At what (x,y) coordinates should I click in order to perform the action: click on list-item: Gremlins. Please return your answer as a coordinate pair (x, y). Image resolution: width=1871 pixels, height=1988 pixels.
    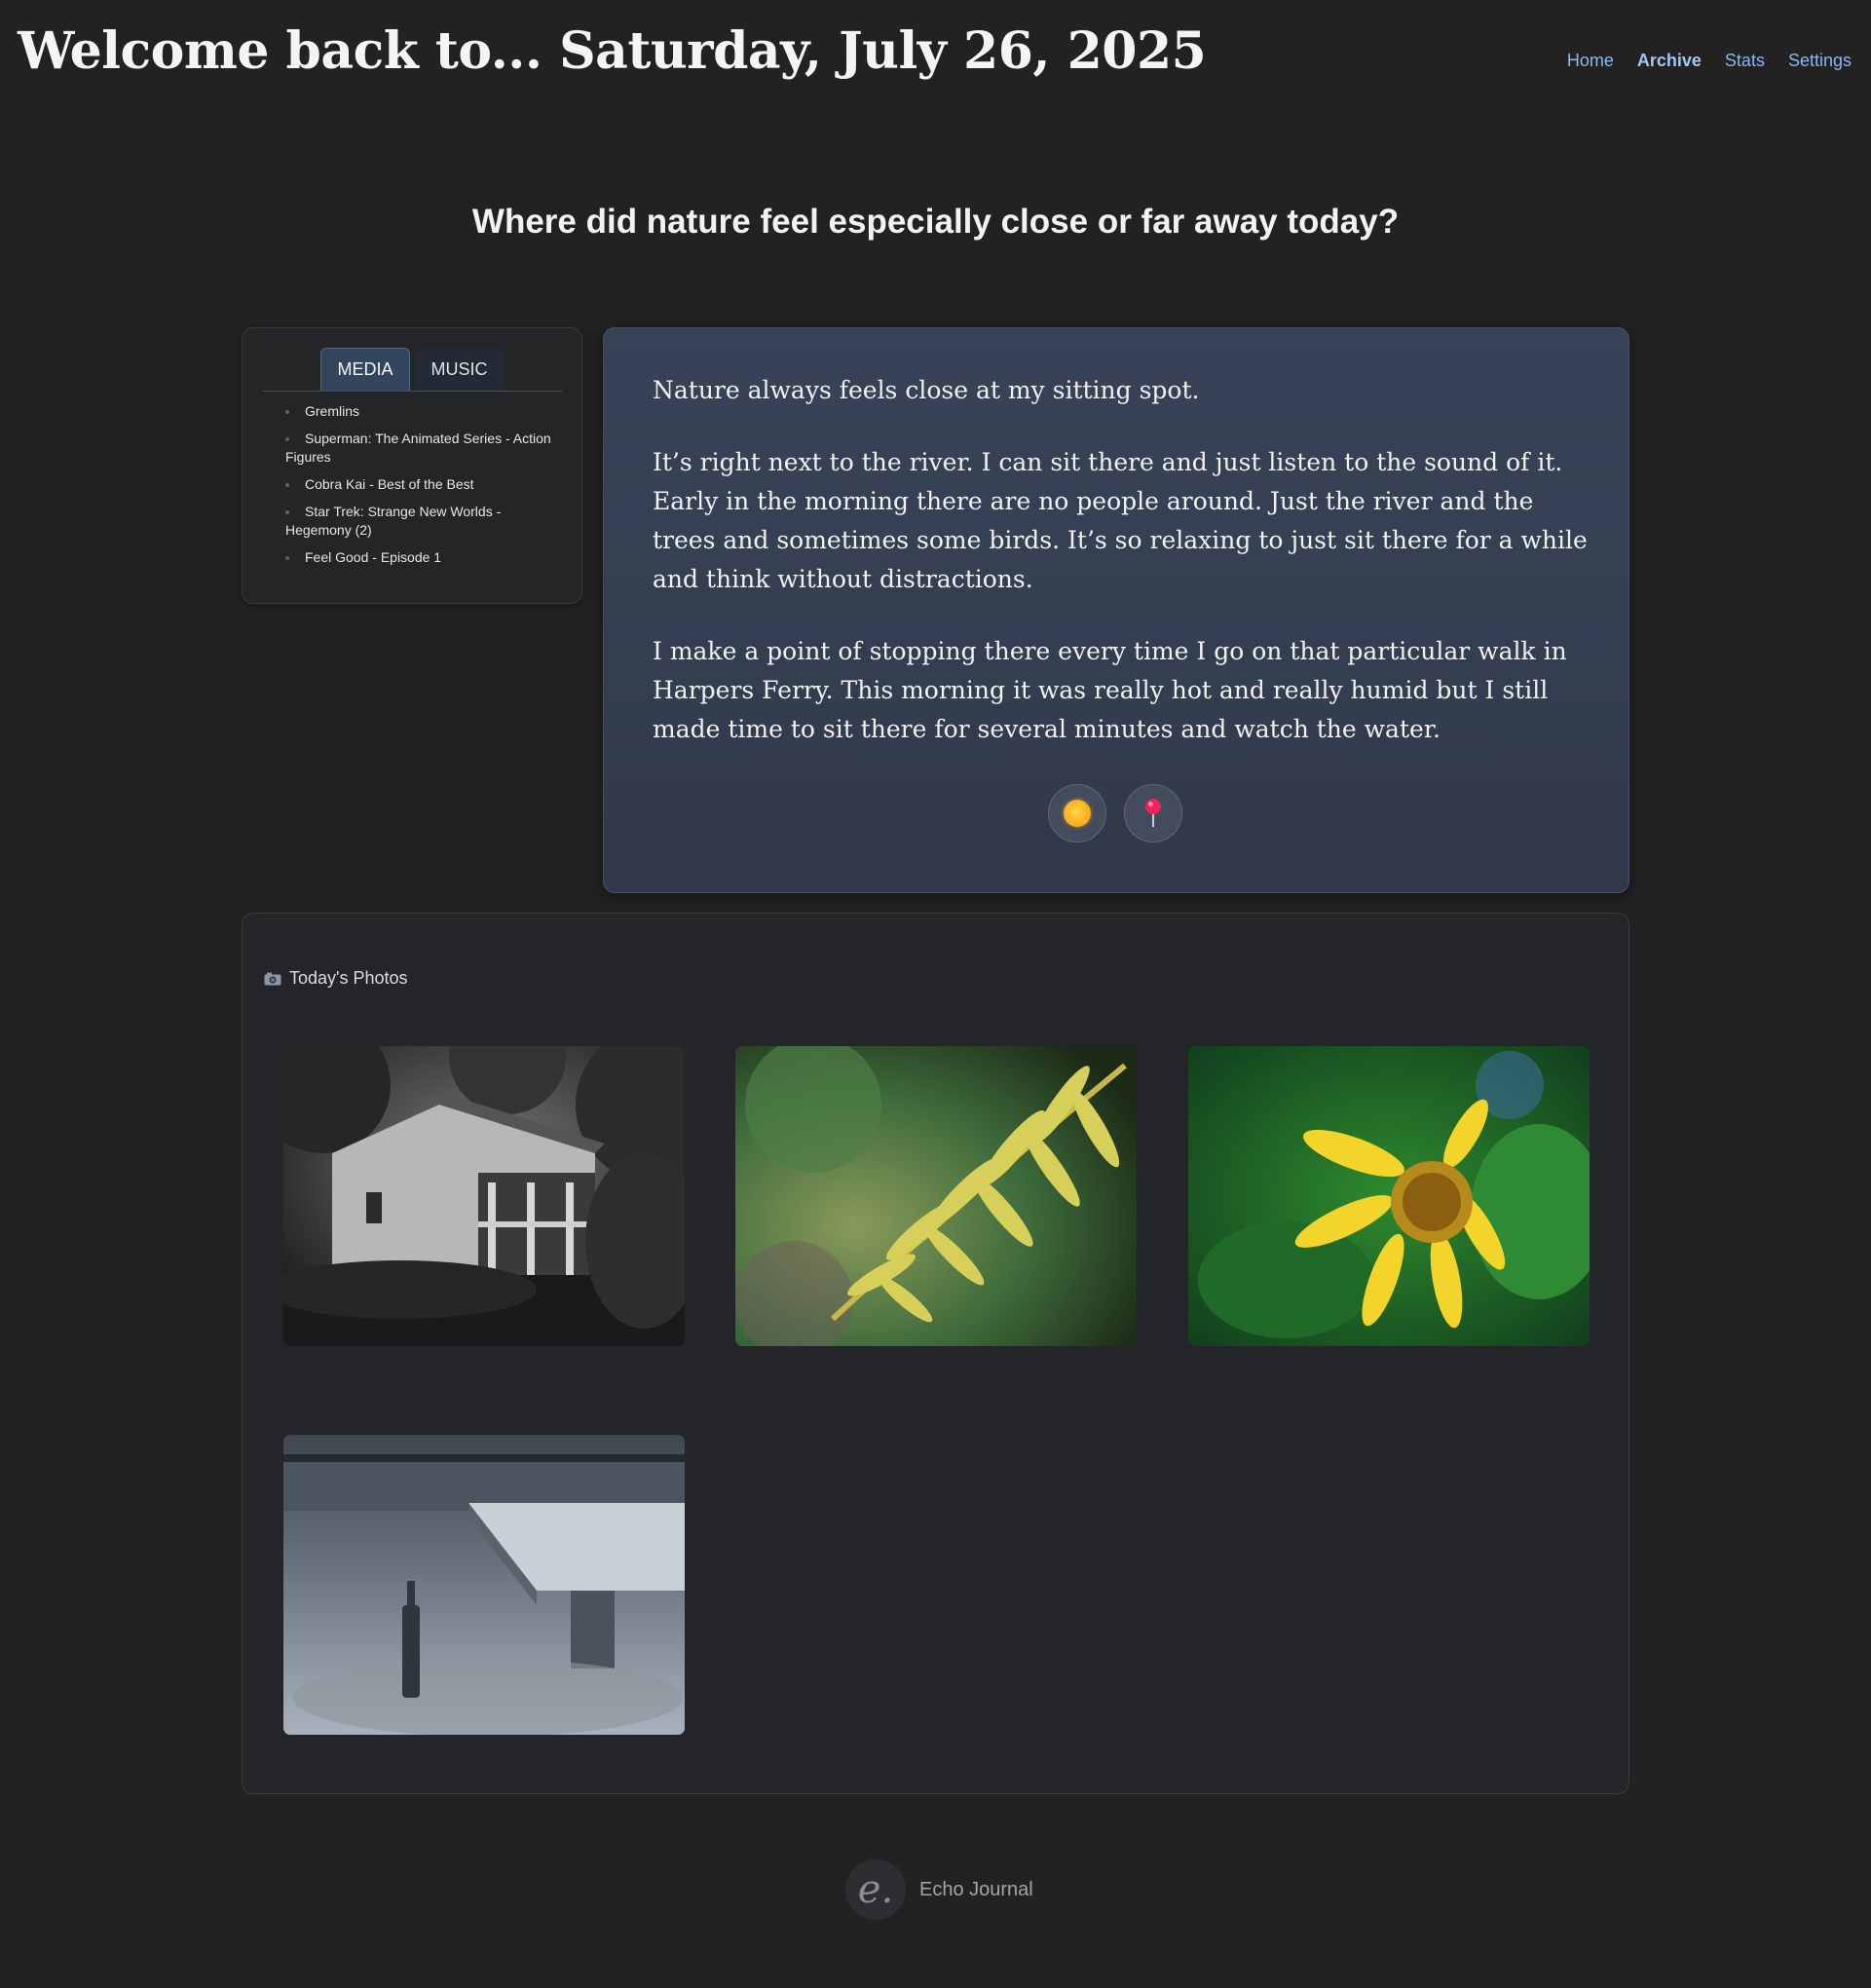
    Looking at the image, I should click on (423, 412).